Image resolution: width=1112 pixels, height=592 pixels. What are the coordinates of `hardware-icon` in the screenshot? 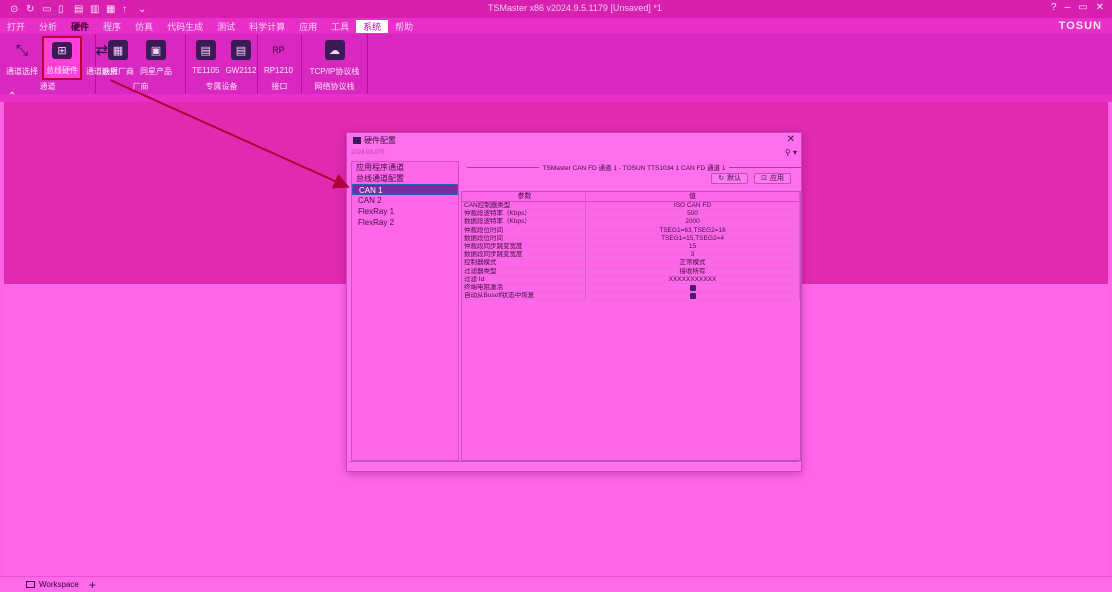 It's located at (357, 140).